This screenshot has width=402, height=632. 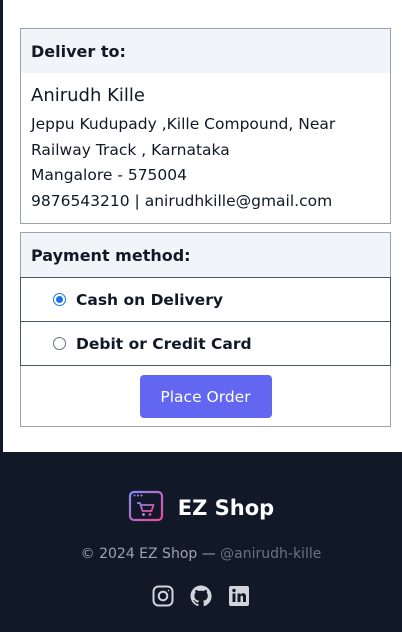 I want to click on contact-line: 9876543210 | anirudhkille@gmail.com, so click(x=182, y=200).